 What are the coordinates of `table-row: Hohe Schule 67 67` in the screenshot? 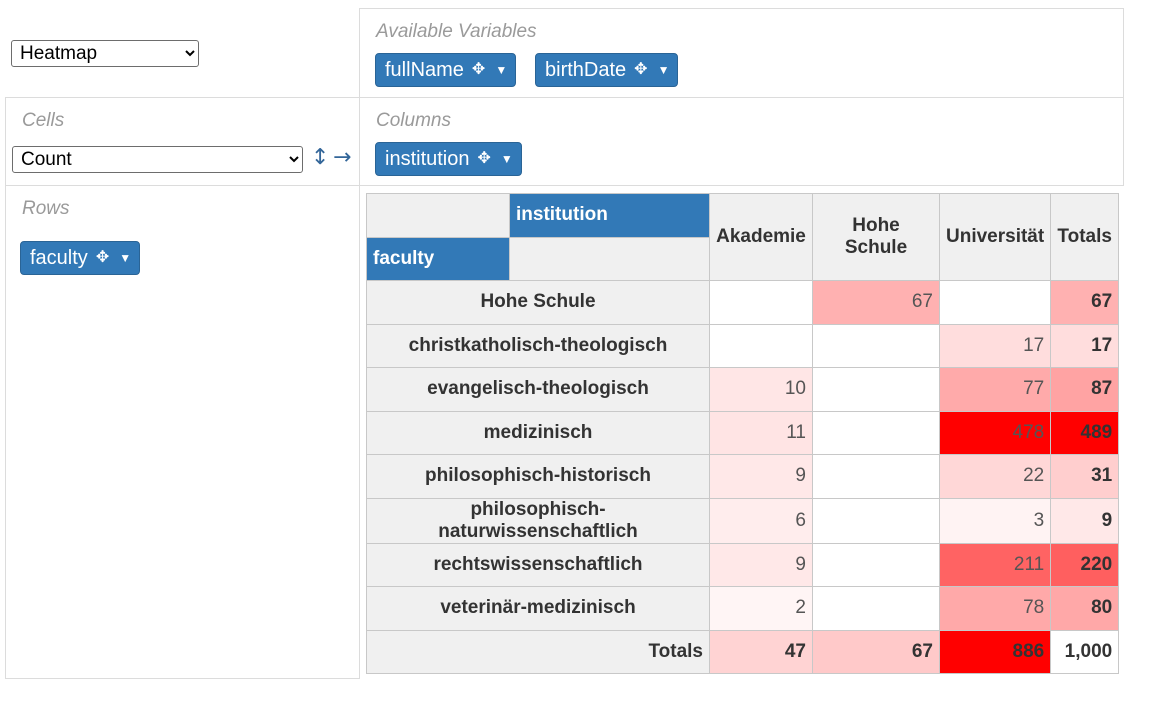 It's located at (743, 302).